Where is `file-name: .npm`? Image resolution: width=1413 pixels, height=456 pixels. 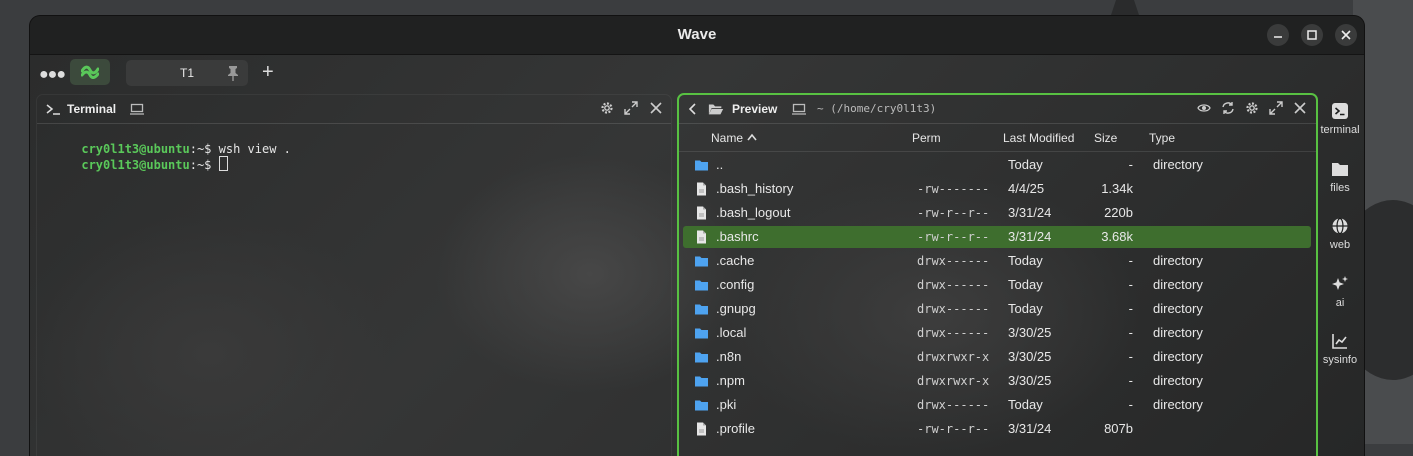 file-name: .npm is located at coordinates (730, 380).